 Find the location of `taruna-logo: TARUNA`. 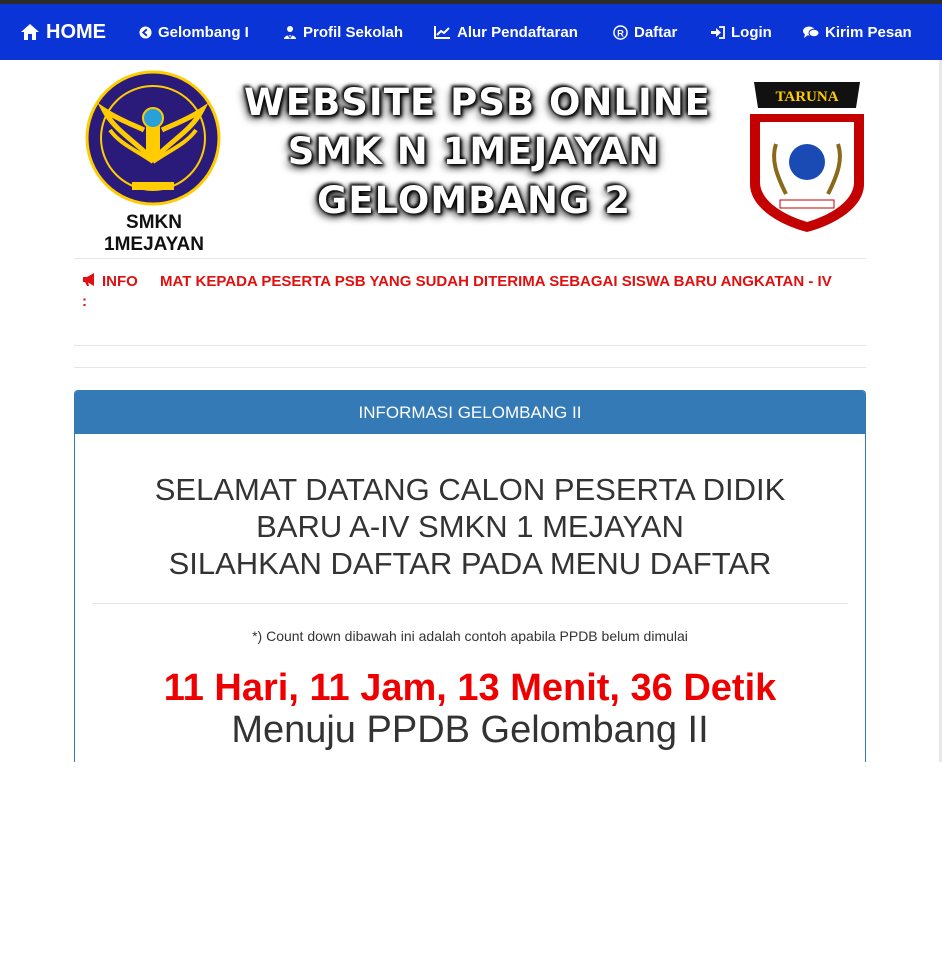

taruna-logo: TARUNA is located at coordinates (807, 154).